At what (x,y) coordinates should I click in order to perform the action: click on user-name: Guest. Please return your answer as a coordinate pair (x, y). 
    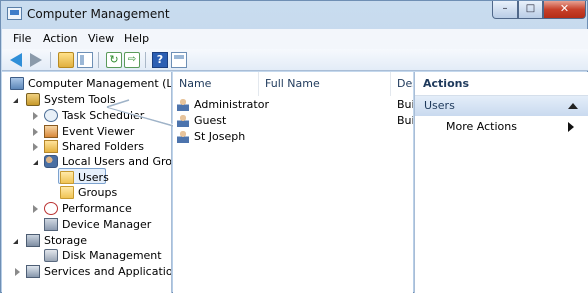
    Looking at the image, I should click on (210, 120).